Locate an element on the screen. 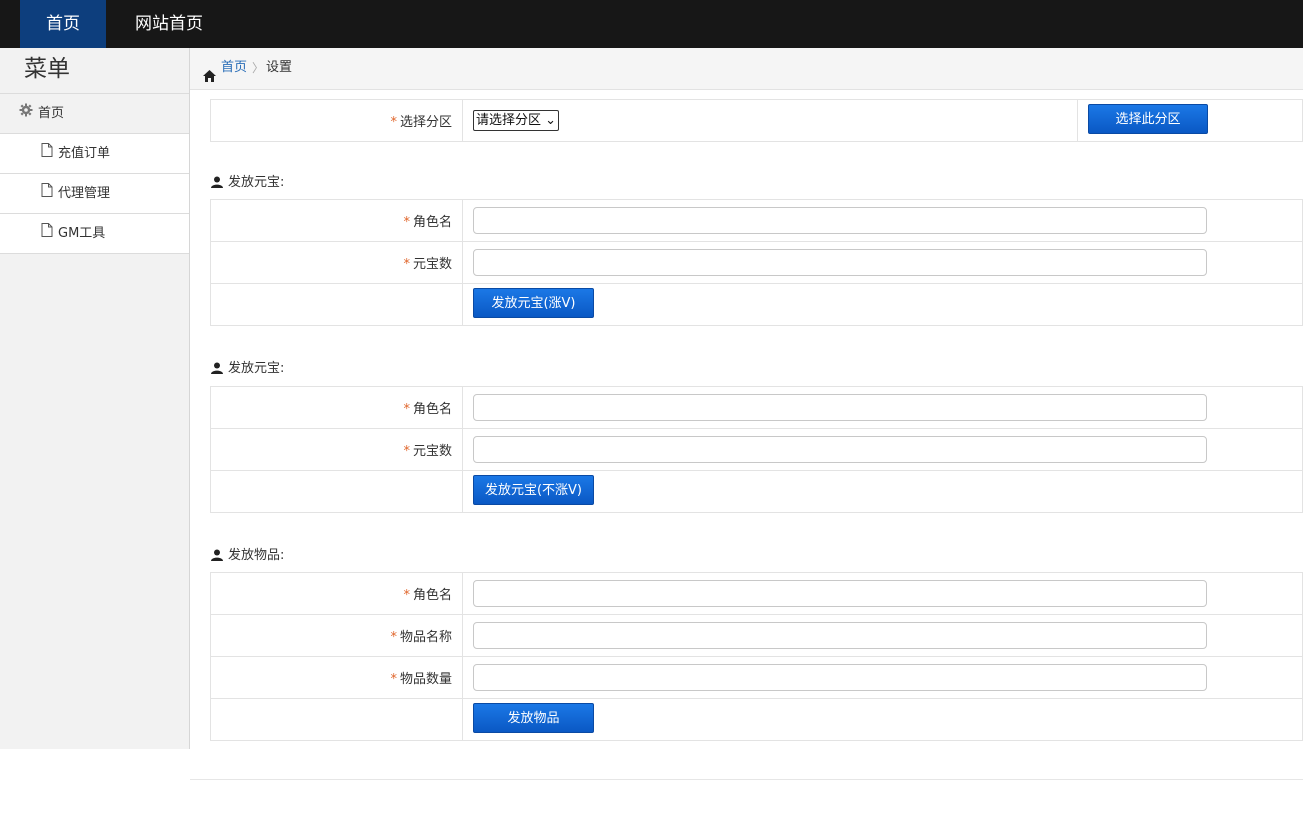 This screenshot has width=1303, height=821. form-label: * 物品数量 is located at coordinates (336, 677).